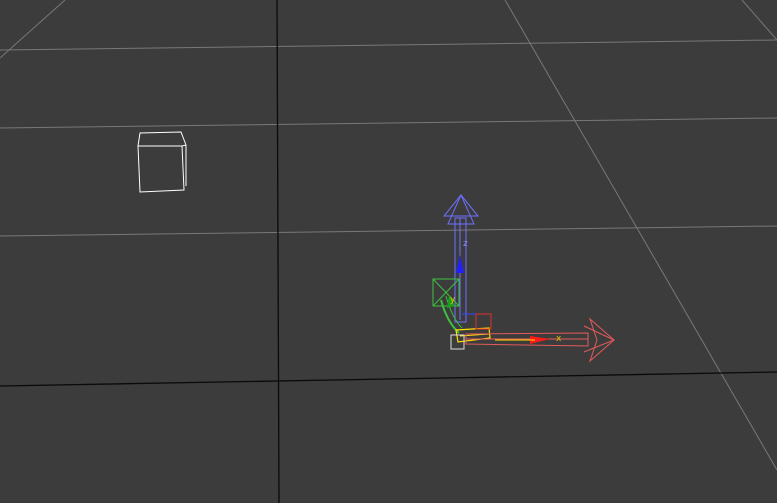  I want to click on box-top-edge, so click(162, 139).